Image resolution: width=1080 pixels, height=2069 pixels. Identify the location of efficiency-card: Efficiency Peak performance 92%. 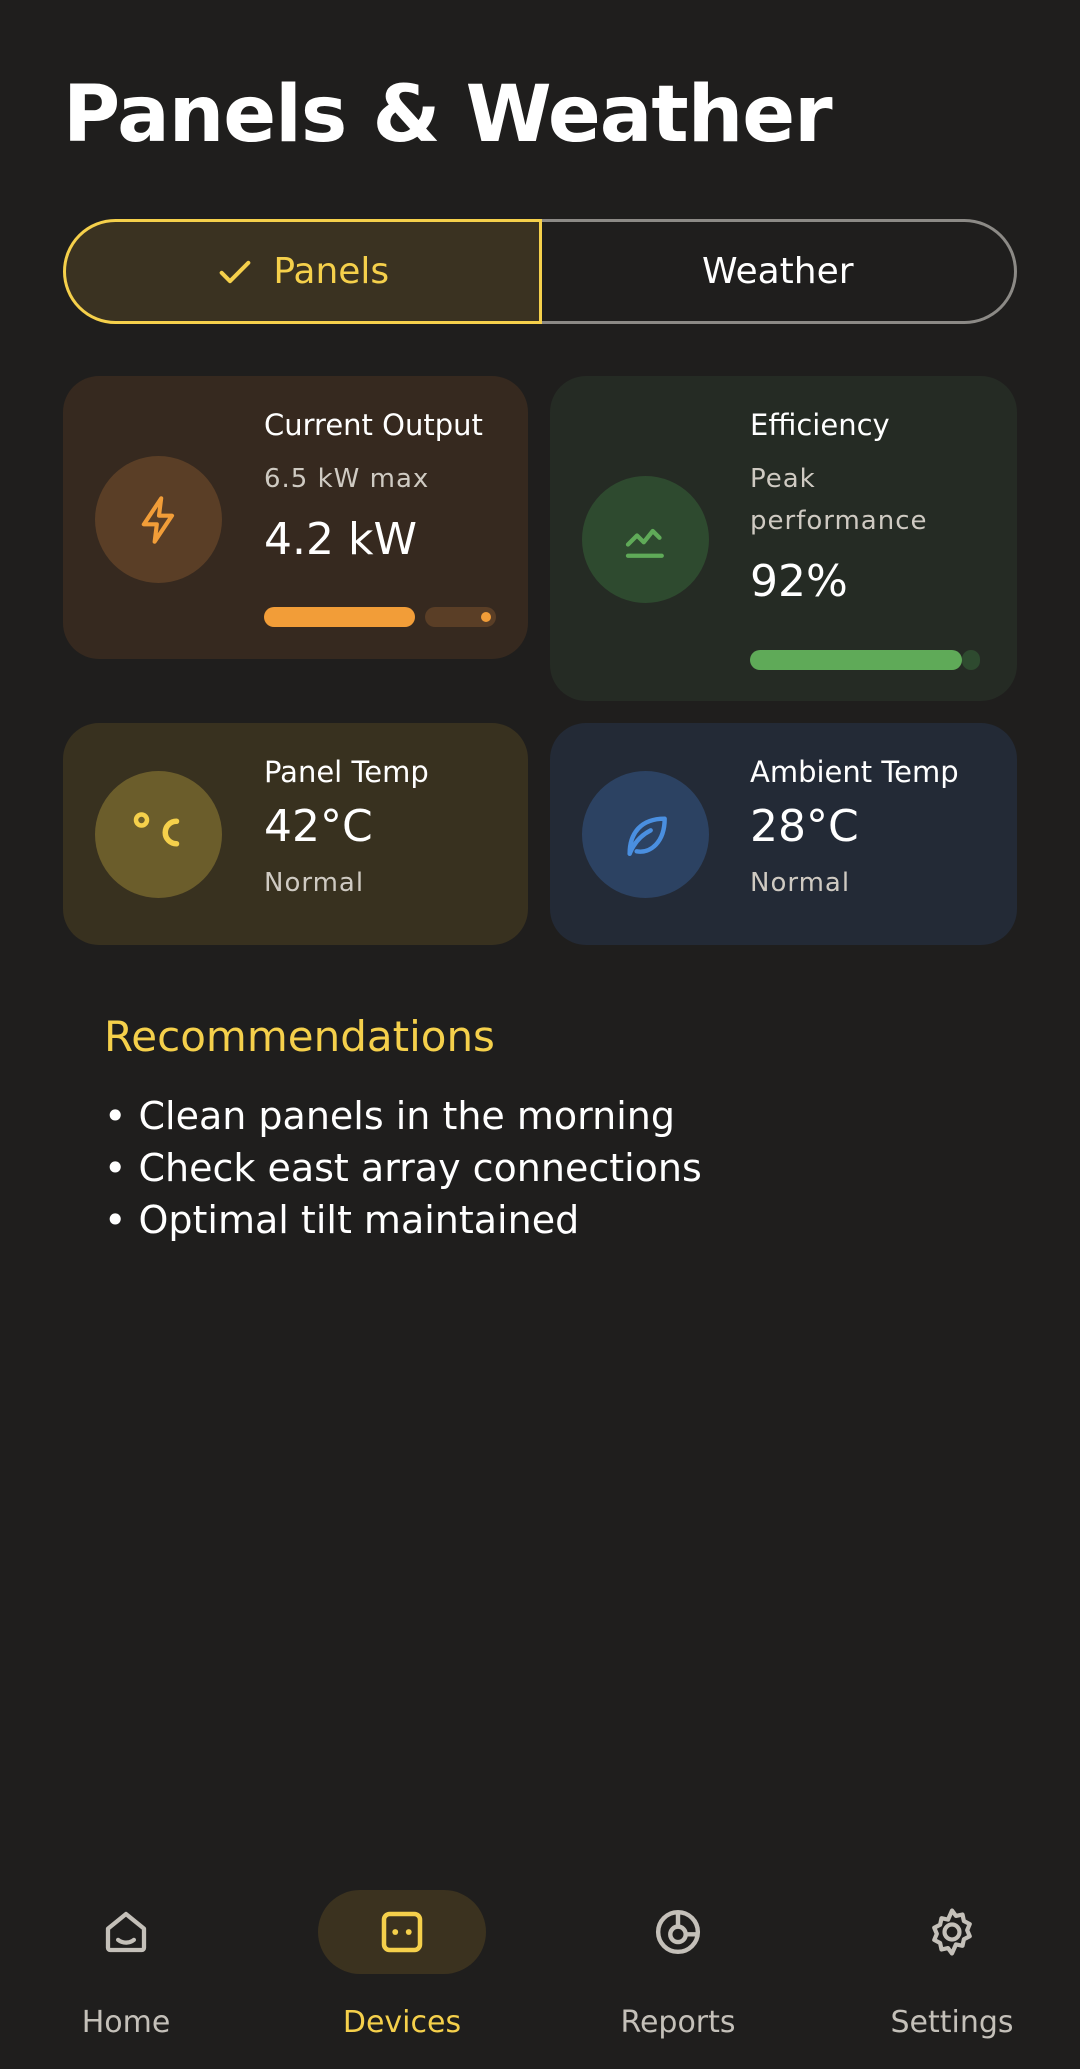
(783, 538).